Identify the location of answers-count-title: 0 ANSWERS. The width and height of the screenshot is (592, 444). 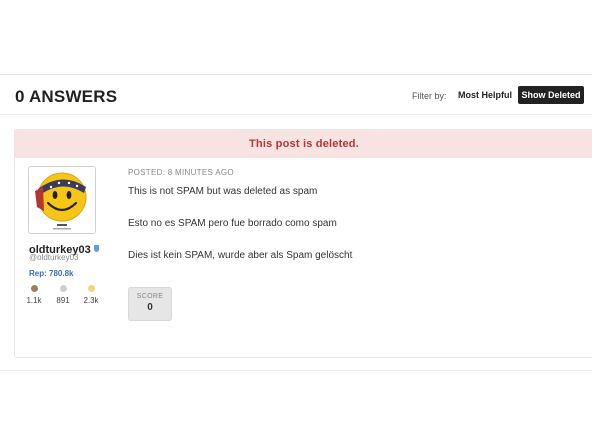
(66, 96).